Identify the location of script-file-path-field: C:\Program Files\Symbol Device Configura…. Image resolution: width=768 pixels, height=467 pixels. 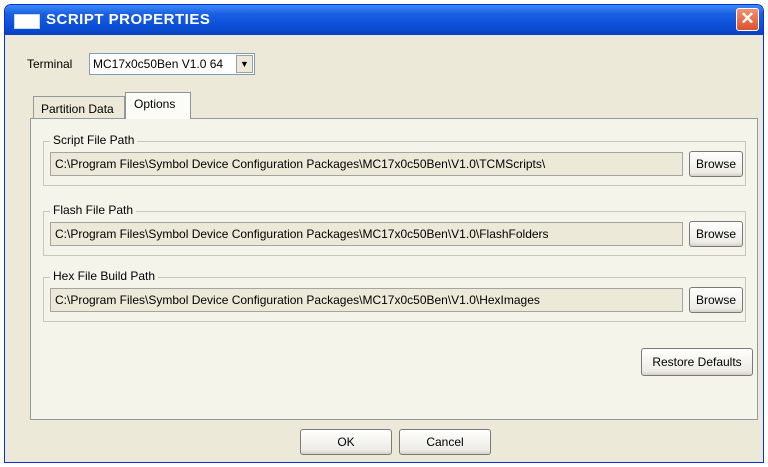
(366, 164).